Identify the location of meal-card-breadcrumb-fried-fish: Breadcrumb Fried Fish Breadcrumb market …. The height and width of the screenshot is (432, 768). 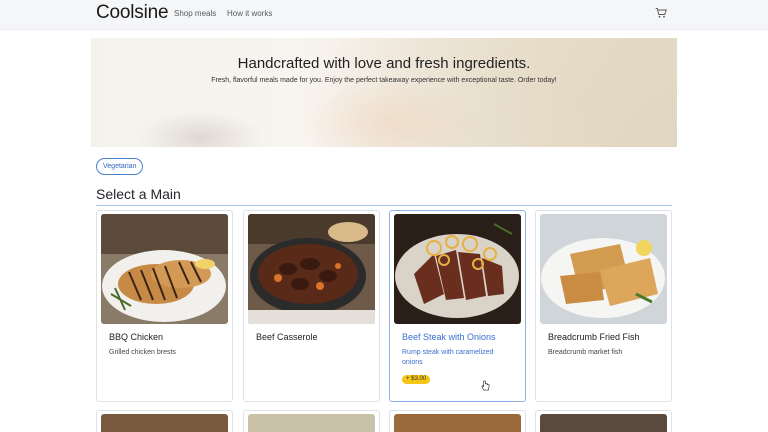
(603, 306).